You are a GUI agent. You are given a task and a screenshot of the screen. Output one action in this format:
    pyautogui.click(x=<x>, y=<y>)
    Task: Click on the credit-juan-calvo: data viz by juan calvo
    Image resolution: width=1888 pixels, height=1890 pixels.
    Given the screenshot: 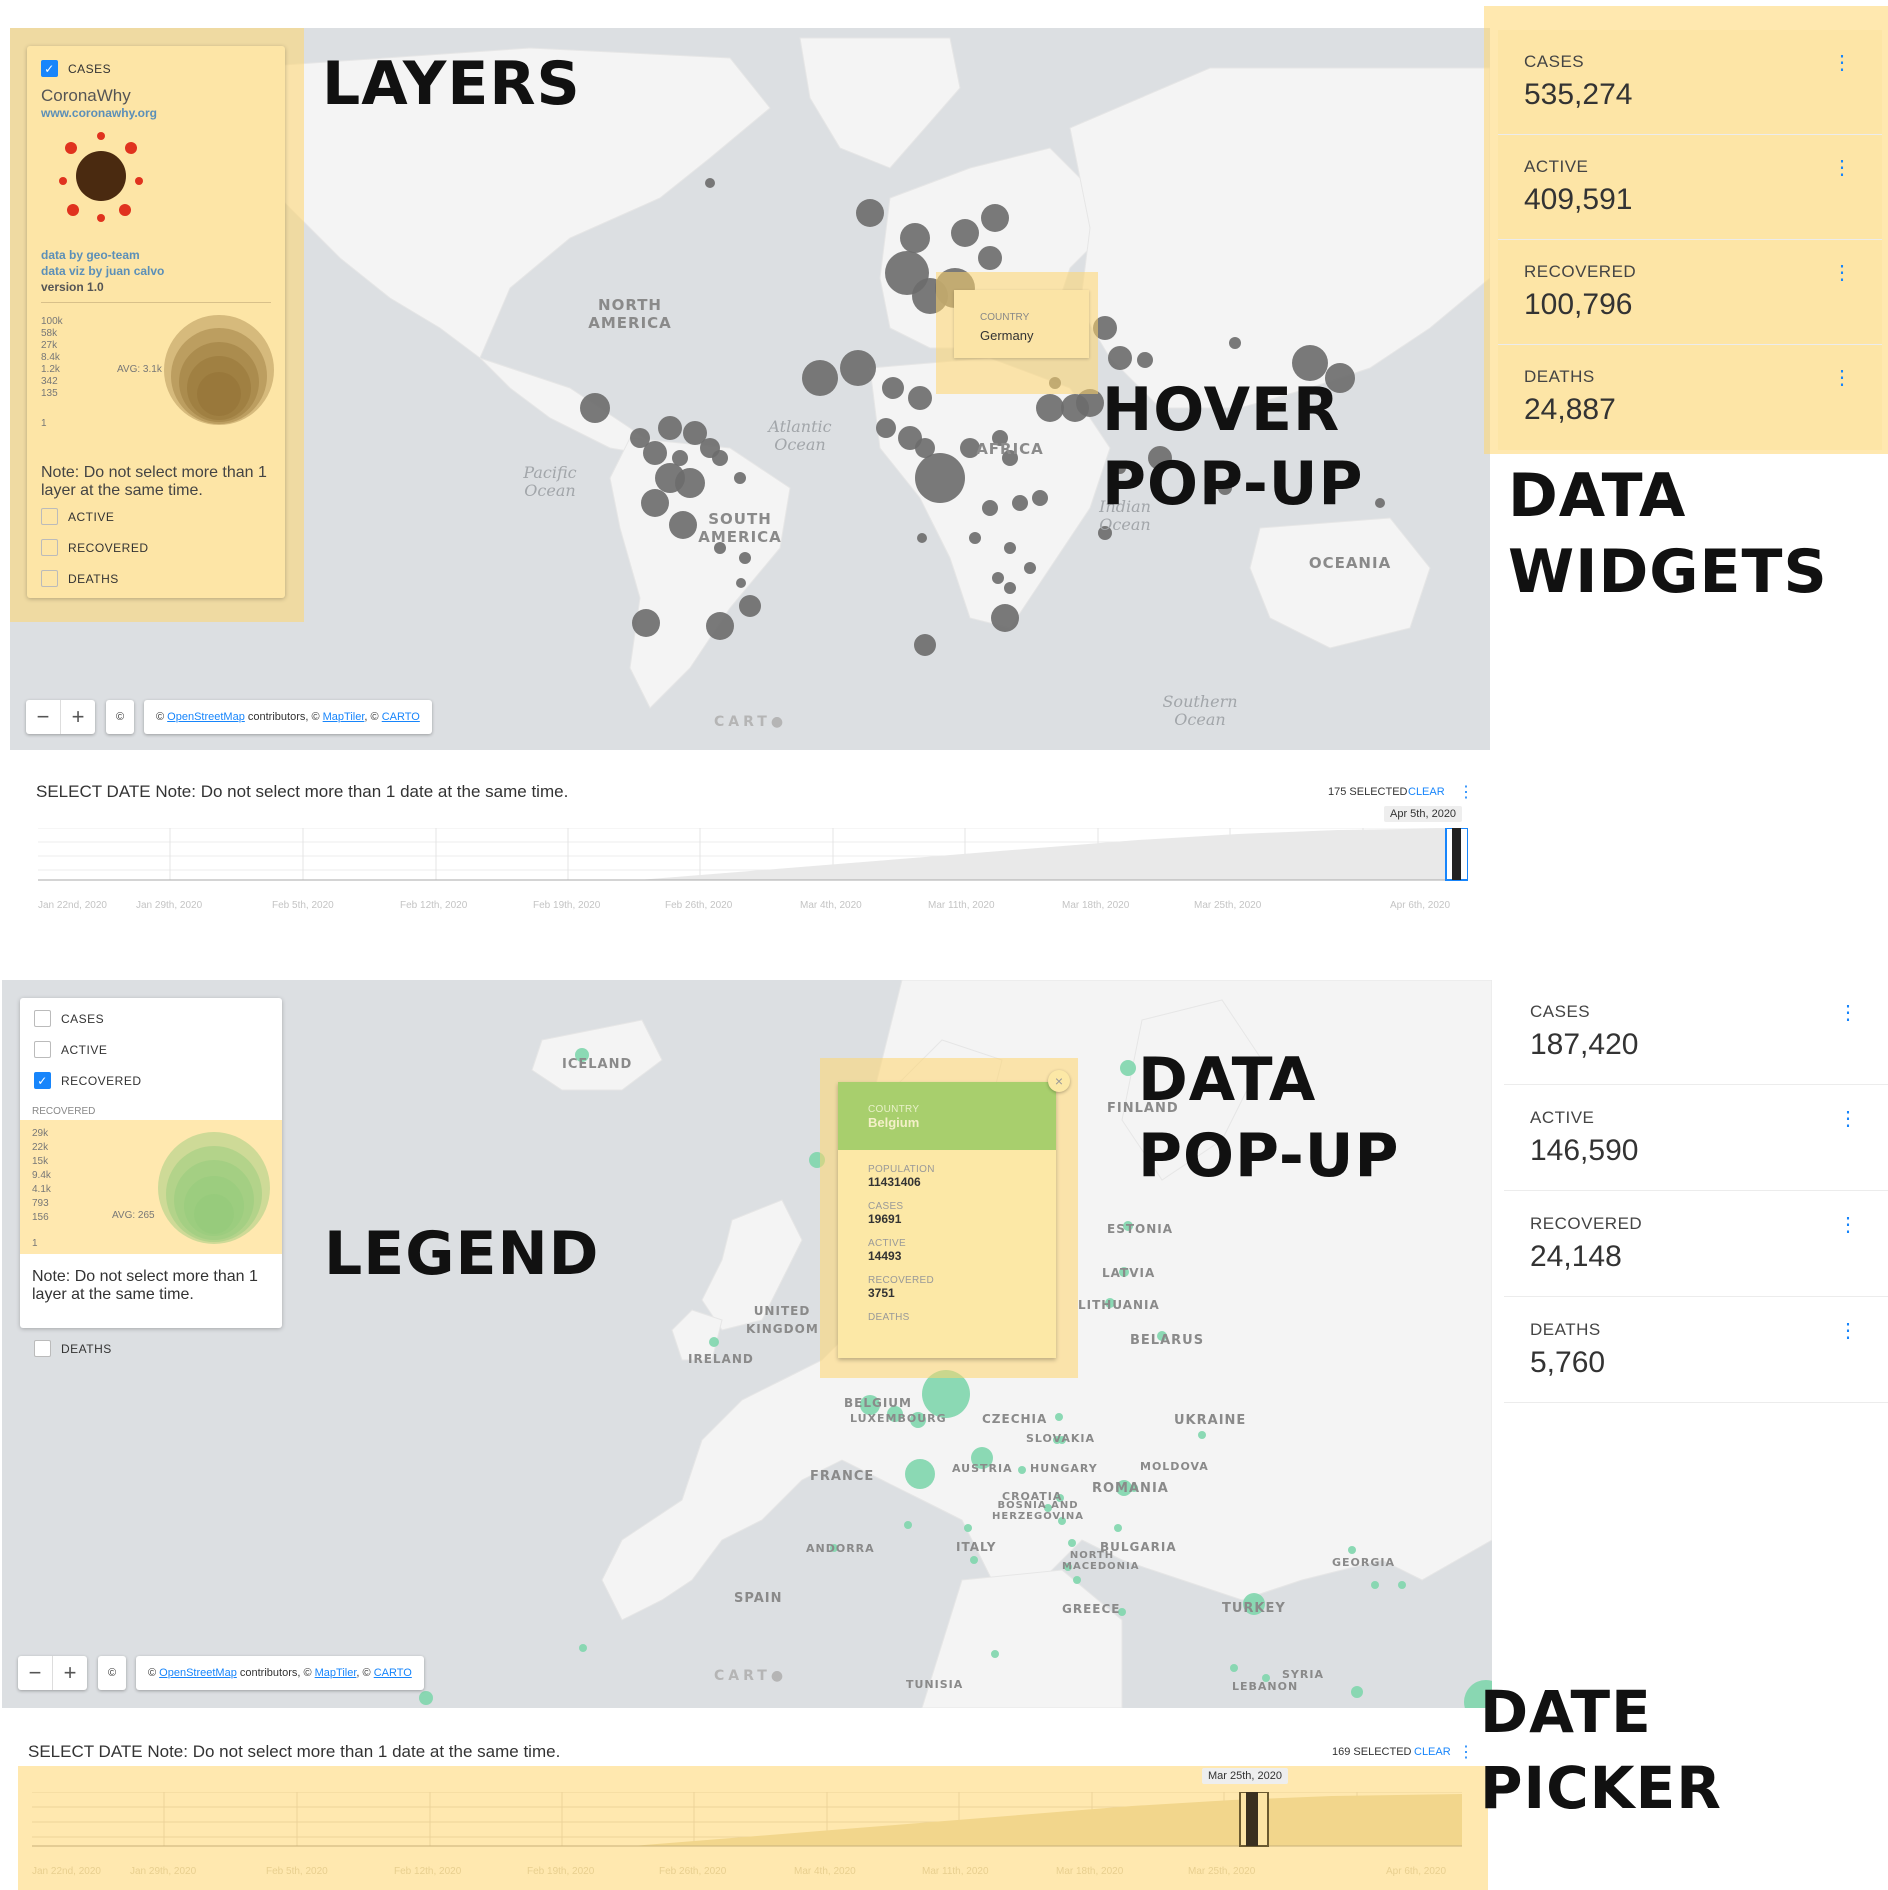 What is the action you would take?
    pyautogui.click(x=103, y=271)
    